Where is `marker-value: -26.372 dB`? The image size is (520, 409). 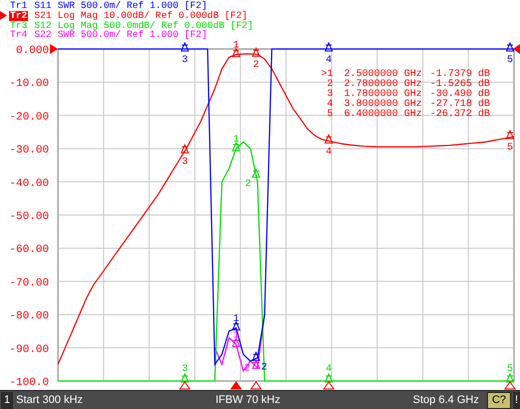 marker-value: -26.372 dB is located at coordinates (460, 114).